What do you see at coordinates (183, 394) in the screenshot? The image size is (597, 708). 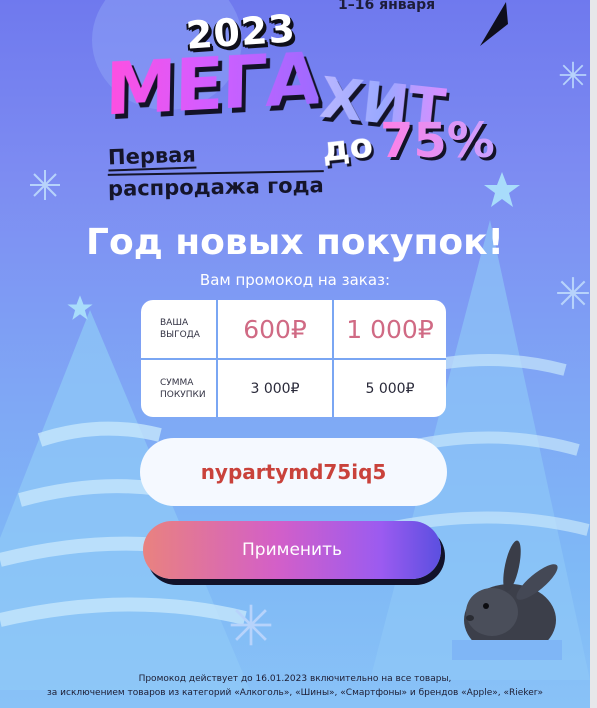 I see `row-label-line: ПОКУПКИ` at bounding box center [183, 394].